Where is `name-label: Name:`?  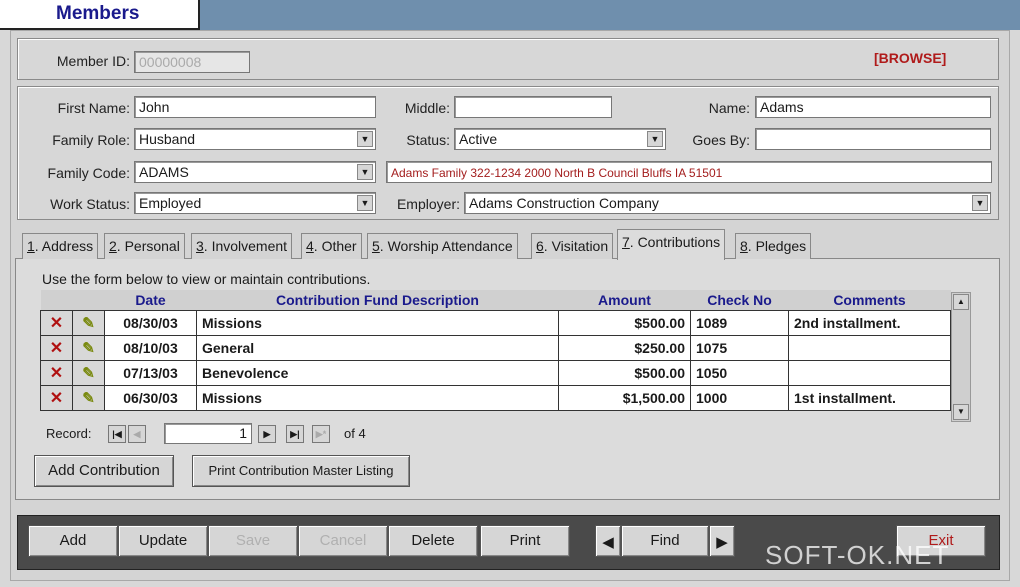 name-label: Name: is located at coordinates (729, 108).